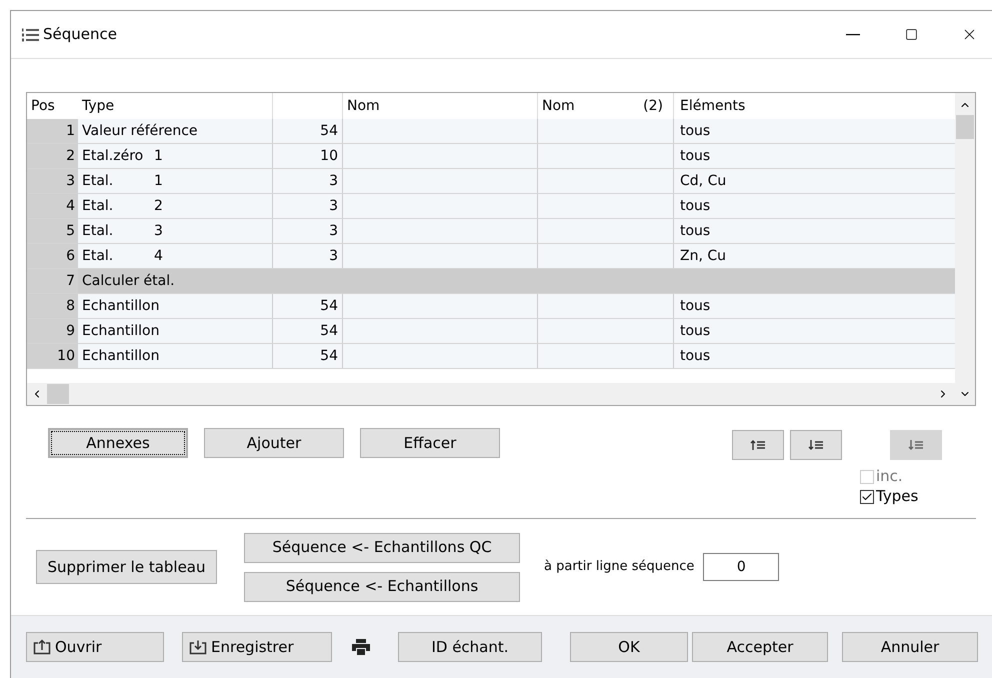 This screenshot has width=992, height=678. Describe the element at coordinates (558, 106) in the screenshot. I see `header-label: Nom` at that location.